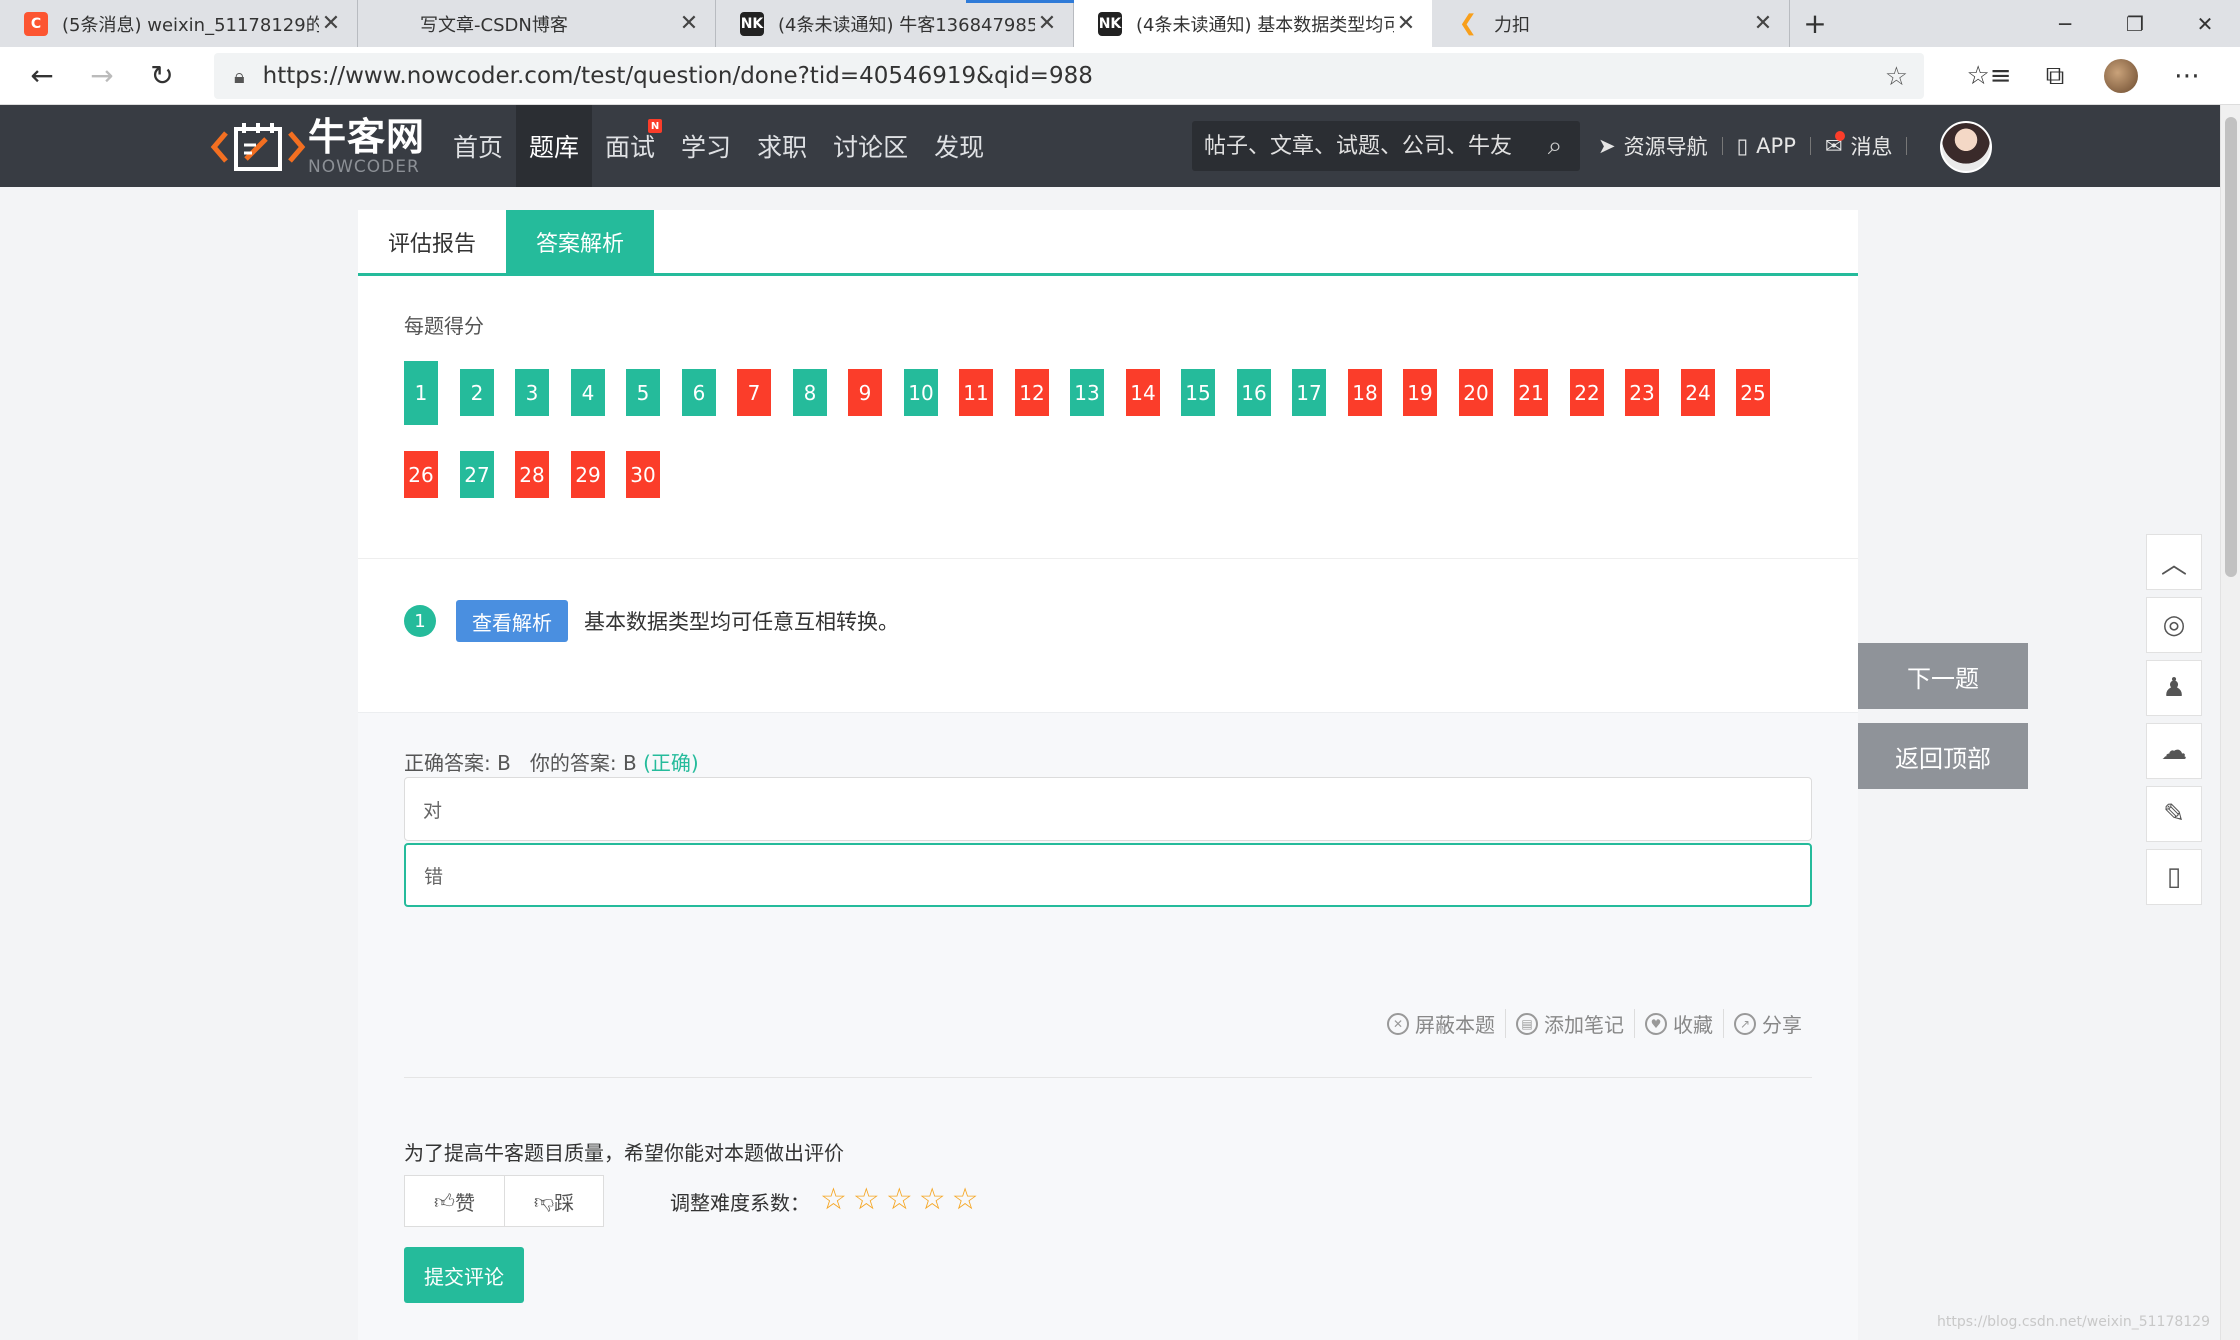  What do you see at coordinates (1943, 676) in the screenshot?
I see `next-question-button: 下一题` at bounding box center [1943, 676].